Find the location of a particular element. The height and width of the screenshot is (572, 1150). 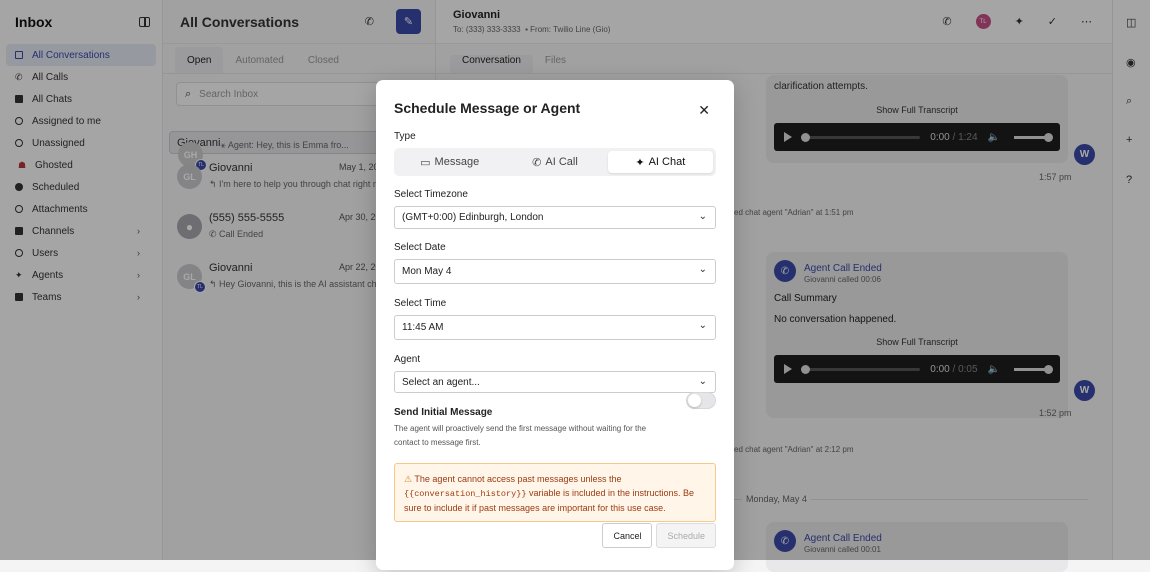

schedule-button: Schedule is located at coordinates (686, 535).